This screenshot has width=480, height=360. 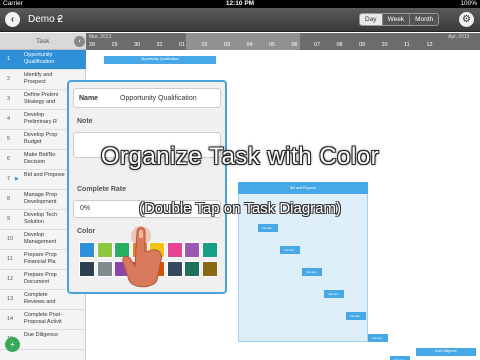 What do you see at coordinates (446, 352) in the screenshot?
I see `task-bar-due-diligence: Due Diligence` at bounding box center [446, 352].